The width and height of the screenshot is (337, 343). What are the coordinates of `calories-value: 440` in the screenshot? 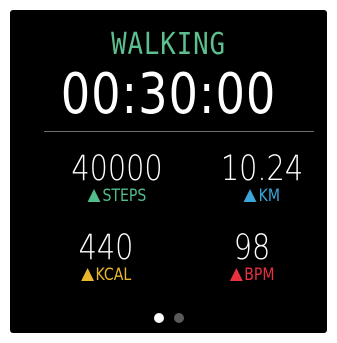 It's located at (106, 248).